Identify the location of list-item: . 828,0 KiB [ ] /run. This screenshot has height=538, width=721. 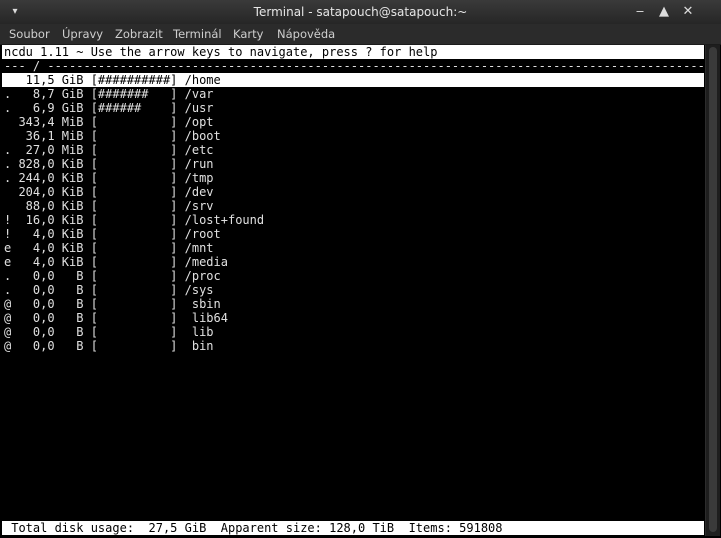
(109, 164).